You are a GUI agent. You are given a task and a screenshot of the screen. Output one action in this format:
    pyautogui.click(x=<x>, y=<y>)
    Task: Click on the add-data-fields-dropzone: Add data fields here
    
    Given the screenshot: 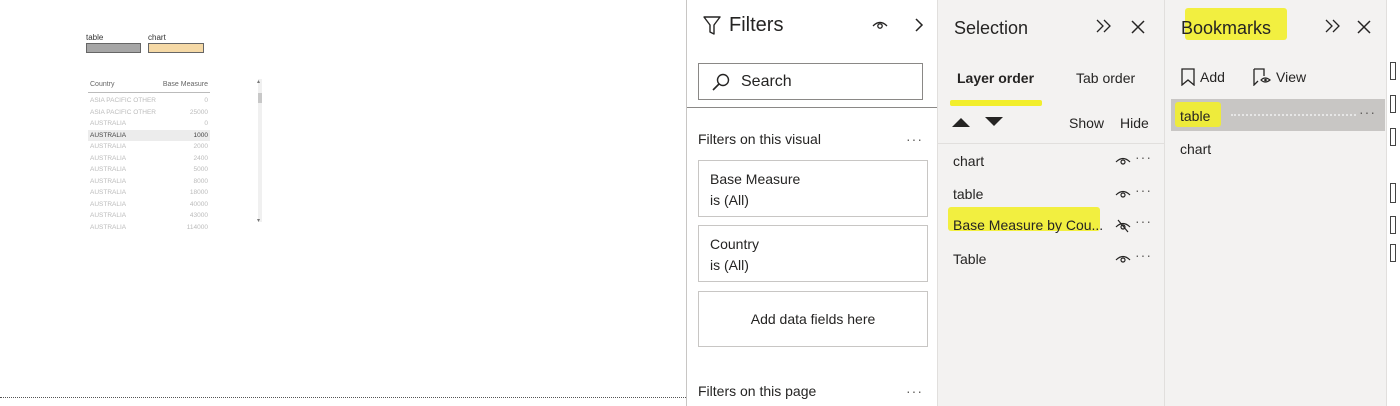 What is the action you would take?
    pyautogui.click(x=813, y=319)
    